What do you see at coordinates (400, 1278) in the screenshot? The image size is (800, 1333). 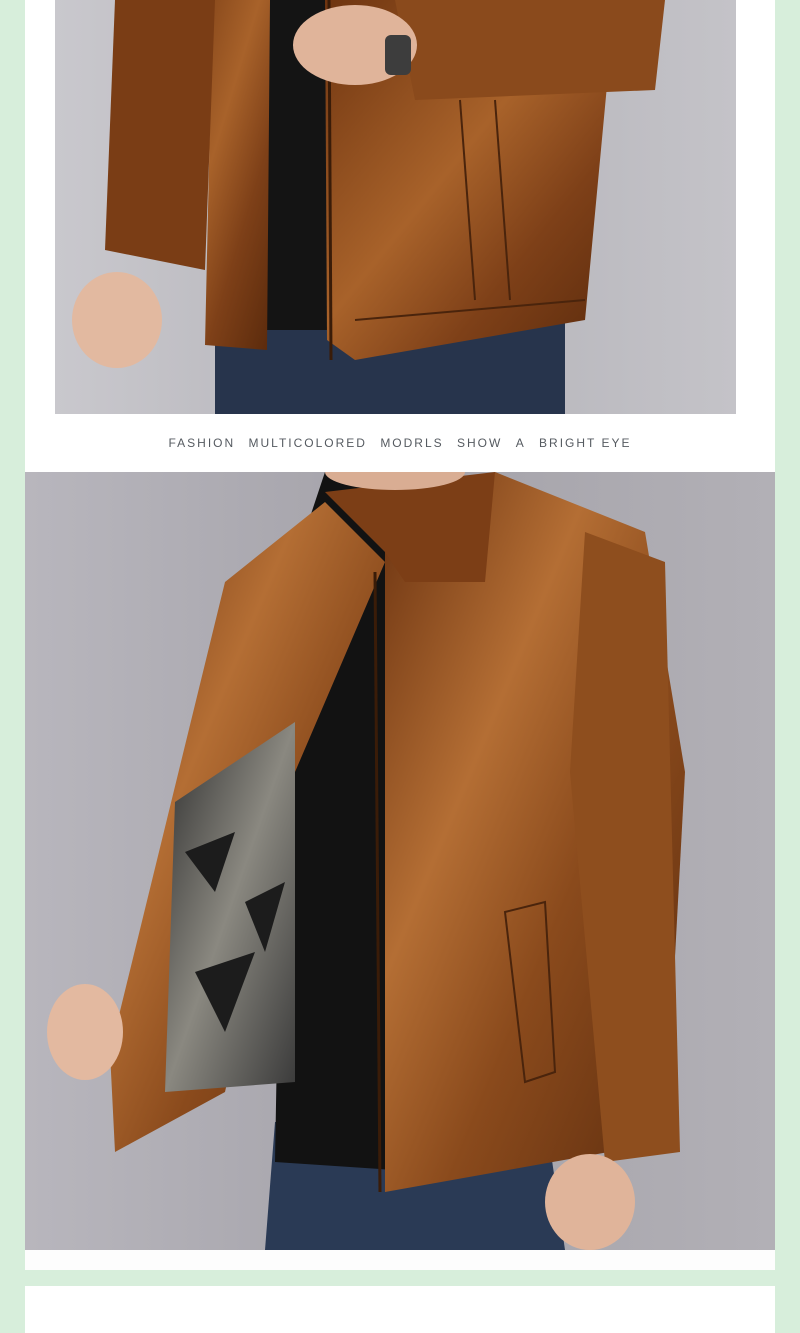 I see `section-divider` at bounding box center [400, 1278].